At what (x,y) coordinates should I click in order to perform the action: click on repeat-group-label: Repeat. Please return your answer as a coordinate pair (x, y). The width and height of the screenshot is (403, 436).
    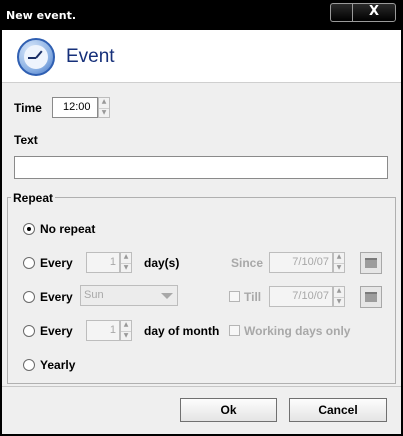
    Looking at the image, I should click on (33, 198).